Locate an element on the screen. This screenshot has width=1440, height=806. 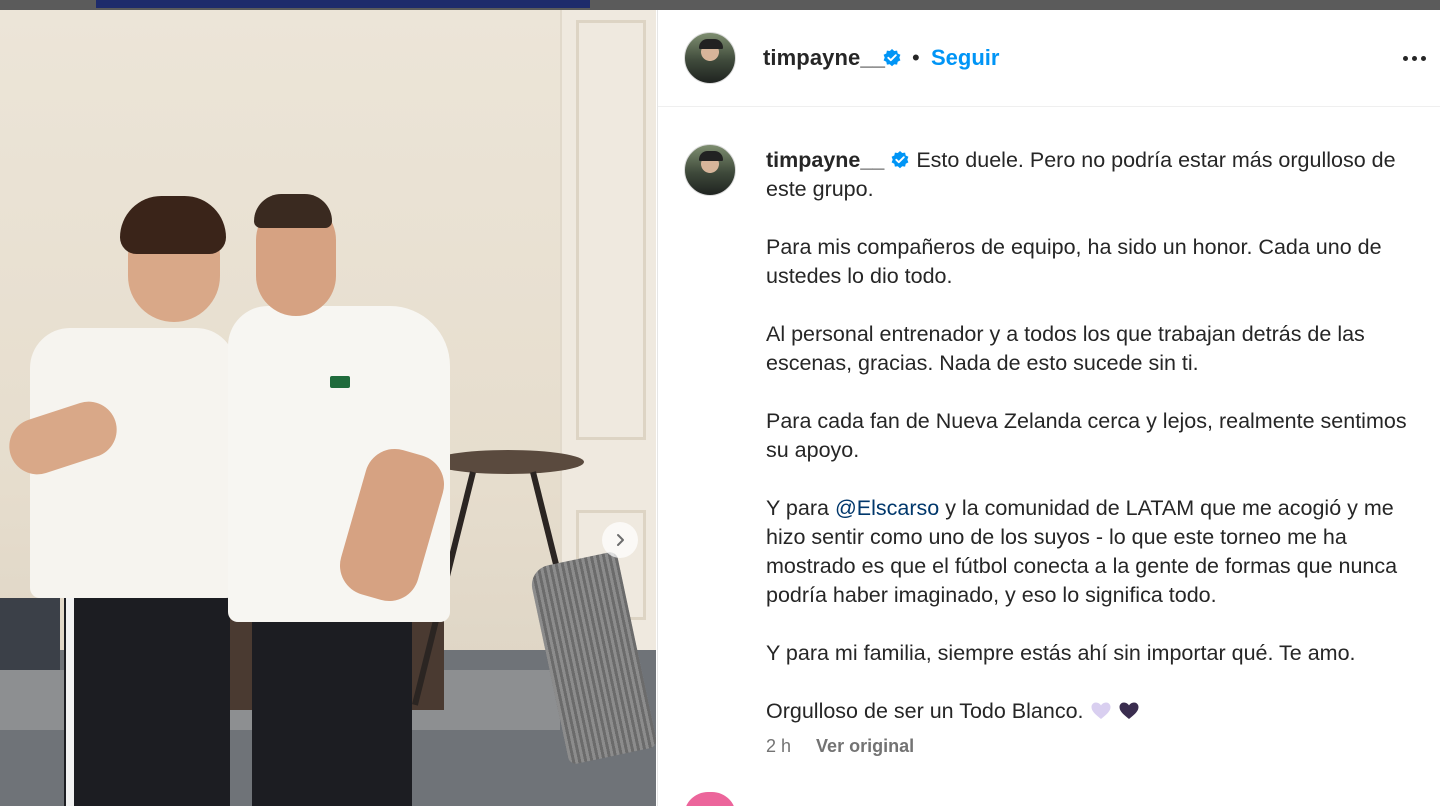
top-strip-accent is located at coordinates (343, 4).